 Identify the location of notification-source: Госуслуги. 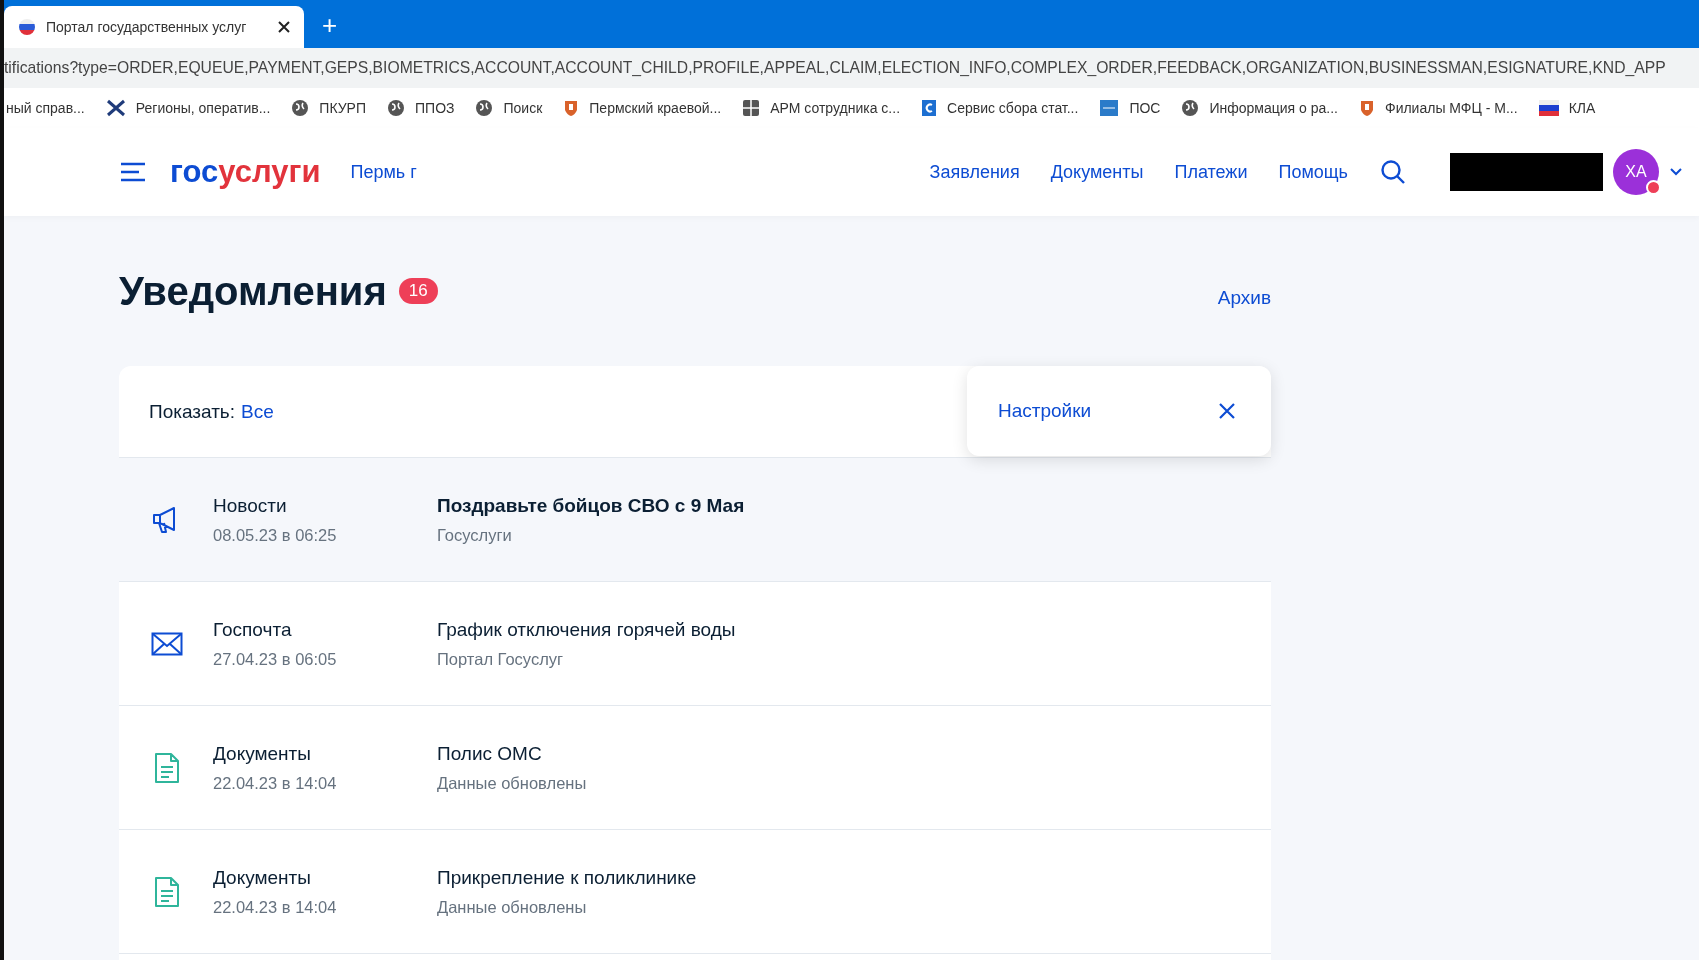
(475, 535).